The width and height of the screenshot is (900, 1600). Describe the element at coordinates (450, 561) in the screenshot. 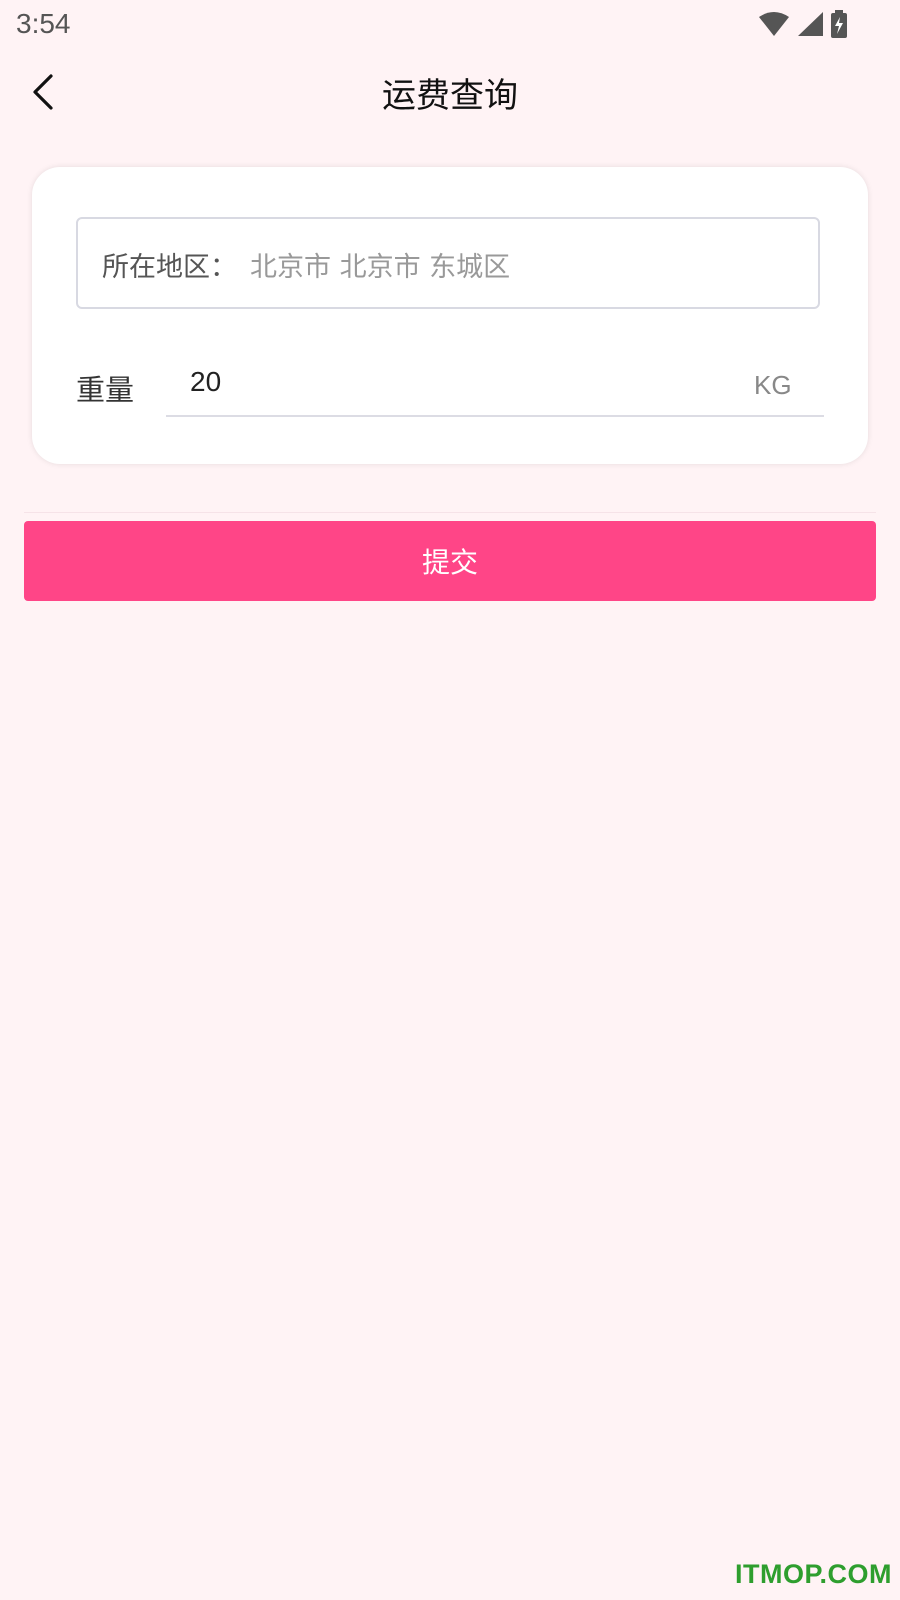

I see `submit-button: 提交` at that location.